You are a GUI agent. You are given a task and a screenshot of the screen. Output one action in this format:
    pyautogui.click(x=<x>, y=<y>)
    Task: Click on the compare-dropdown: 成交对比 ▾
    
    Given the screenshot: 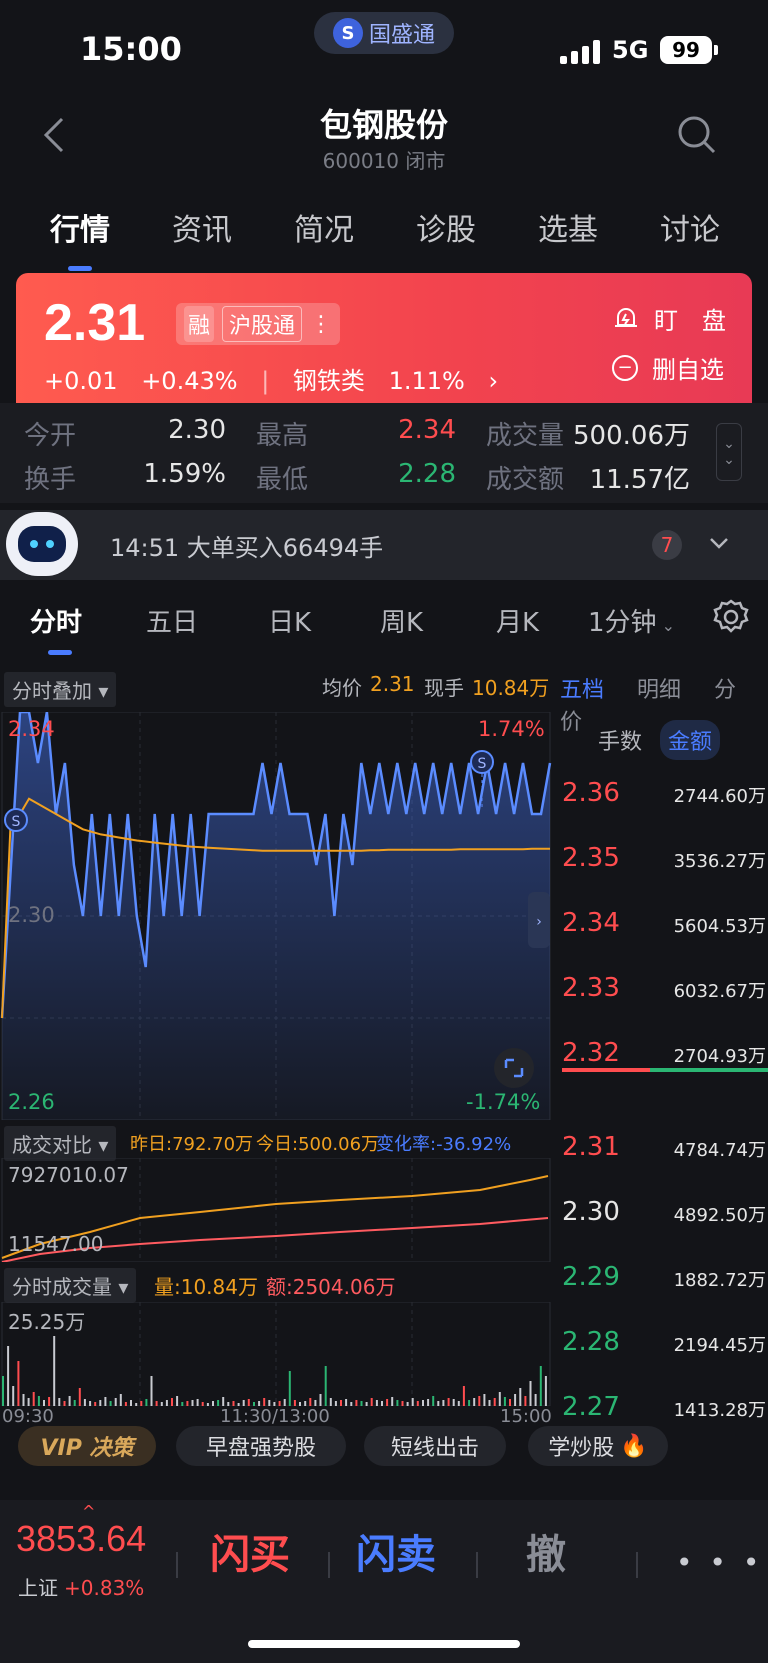 What is the action you would take?
    pyautogui.click(x=60, y=1143)
    